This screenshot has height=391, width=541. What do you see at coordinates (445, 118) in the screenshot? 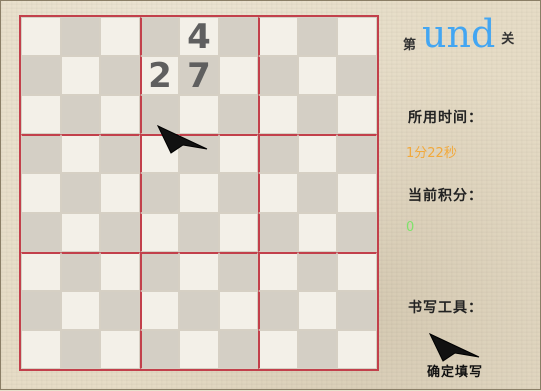
I see `time-label: 所用时间：` at bounding box center [445, 118].